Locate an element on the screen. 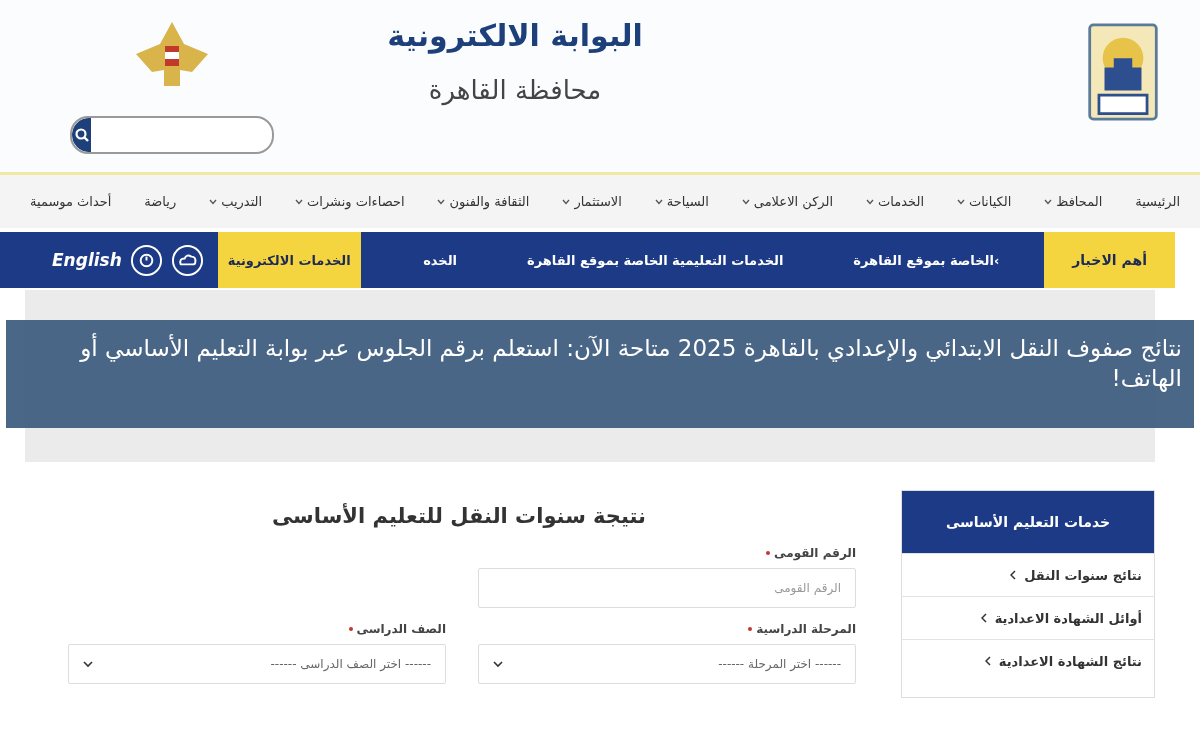 Image resolution: width=1200 pixels, height=750 pixels. nav-link: رياضة is located at coordinates (160, 201).